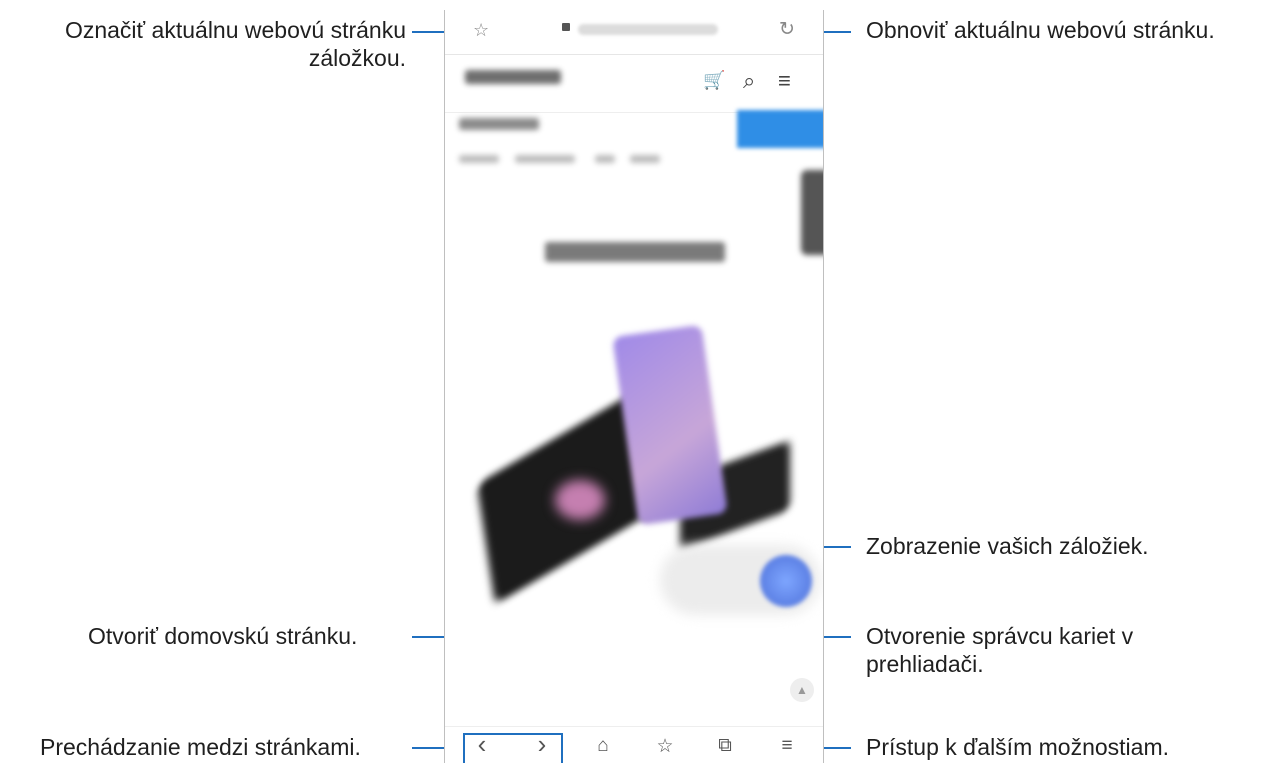 Image resolution: width=1271 pixels, height=763 pixels. I want to click on site-logo, so click(513, 77).